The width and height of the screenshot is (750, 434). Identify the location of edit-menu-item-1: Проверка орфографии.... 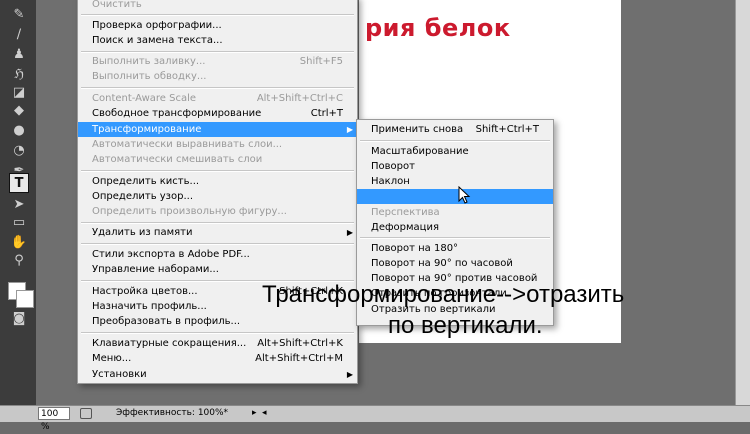
(217, 25).